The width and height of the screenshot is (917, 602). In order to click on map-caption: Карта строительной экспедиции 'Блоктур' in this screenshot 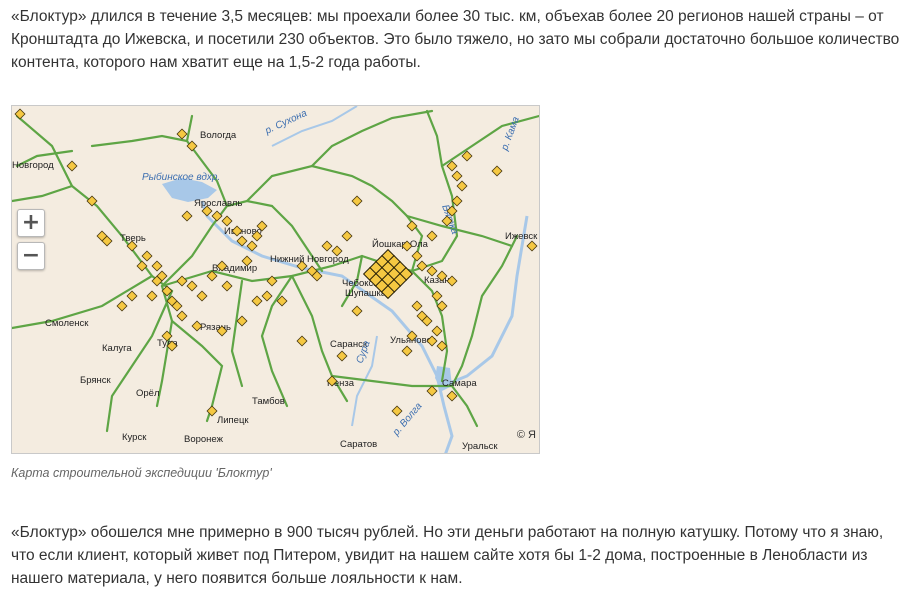, I will do `click(141, 473)`.